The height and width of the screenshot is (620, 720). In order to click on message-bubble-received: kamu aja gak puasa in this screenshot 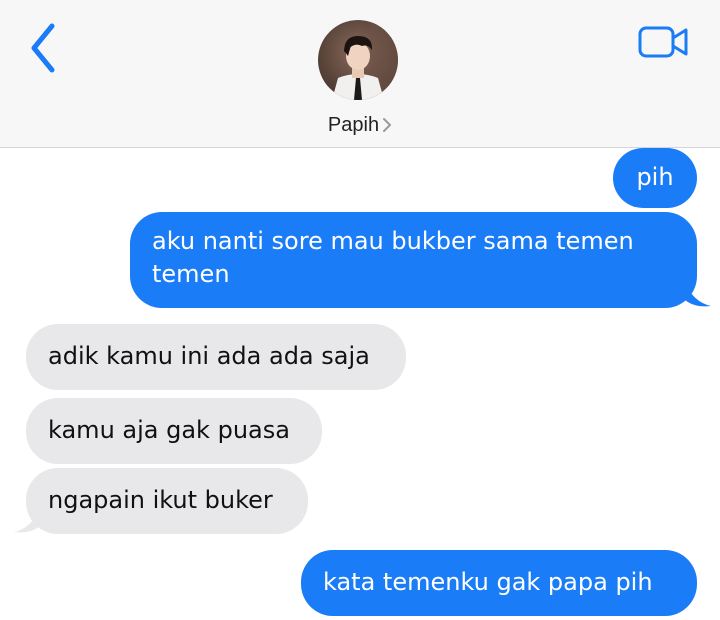, I will do `click(174, 431)`.